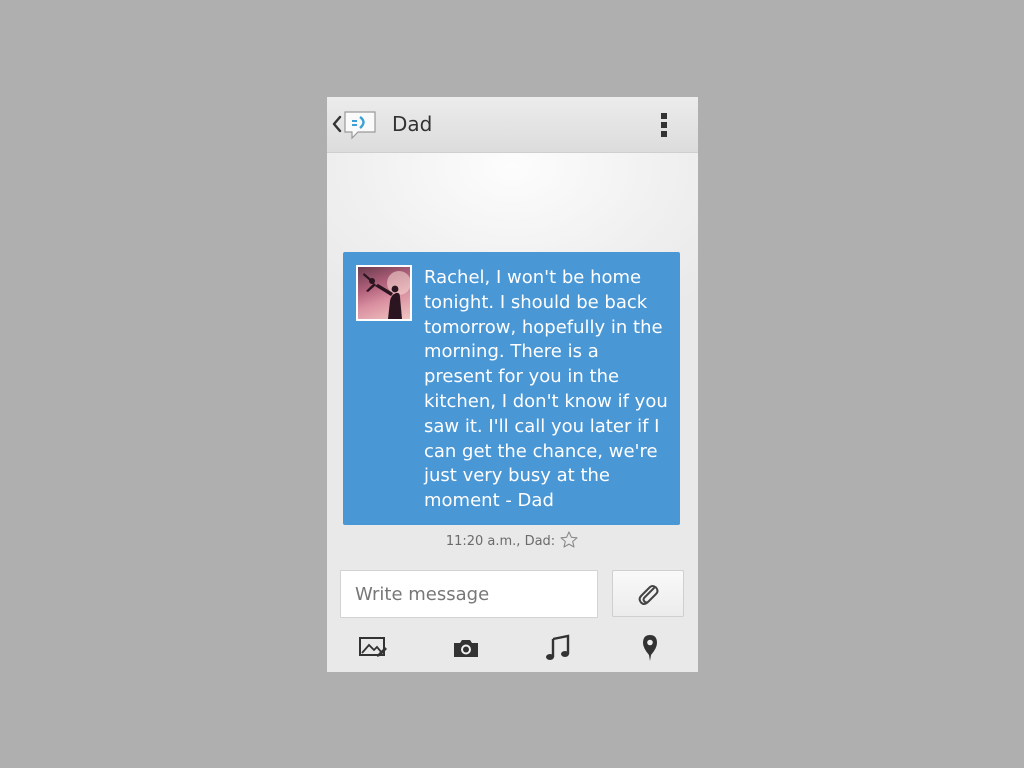 The height and width of the screenshot is (768, 1024). I want to click on insert-audio-button, so click(558, 648).